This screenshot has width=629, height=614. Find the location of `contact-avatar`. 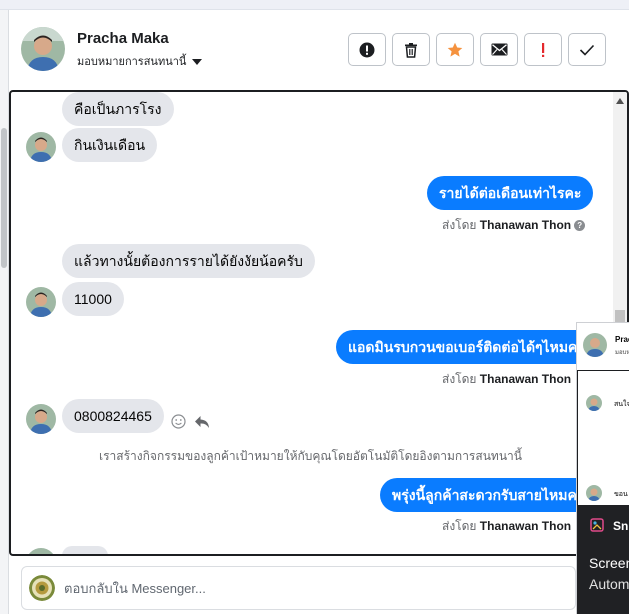

contact-avatar is located at coordinates (43, 49).